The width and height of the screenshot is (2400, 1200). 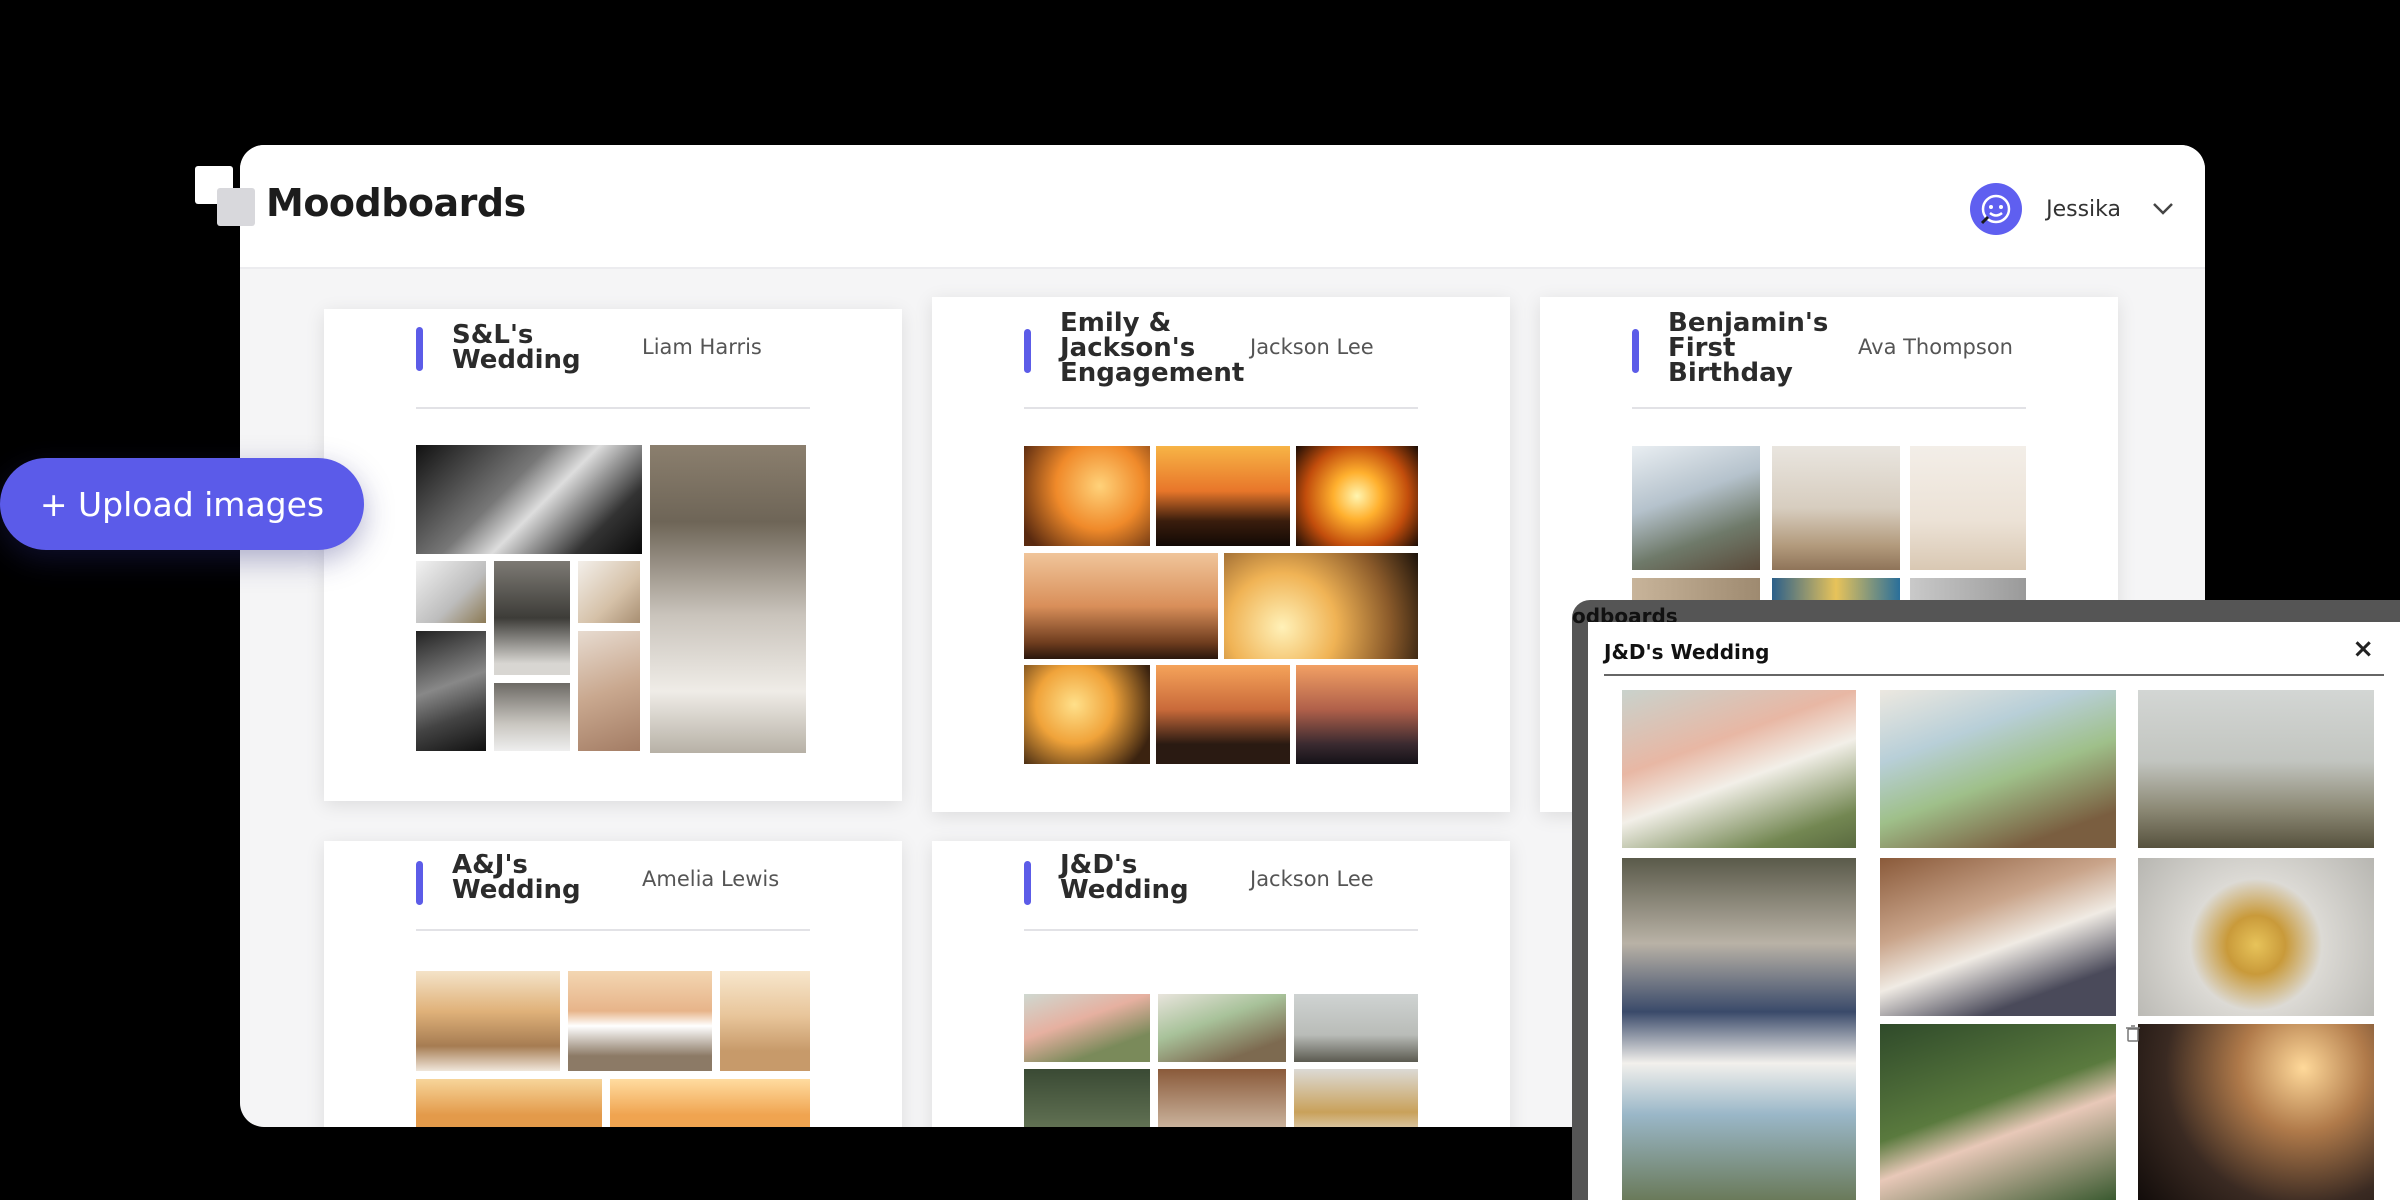 I want to click on card-title: J&D's Wedding, so click(x=1124, y=877).